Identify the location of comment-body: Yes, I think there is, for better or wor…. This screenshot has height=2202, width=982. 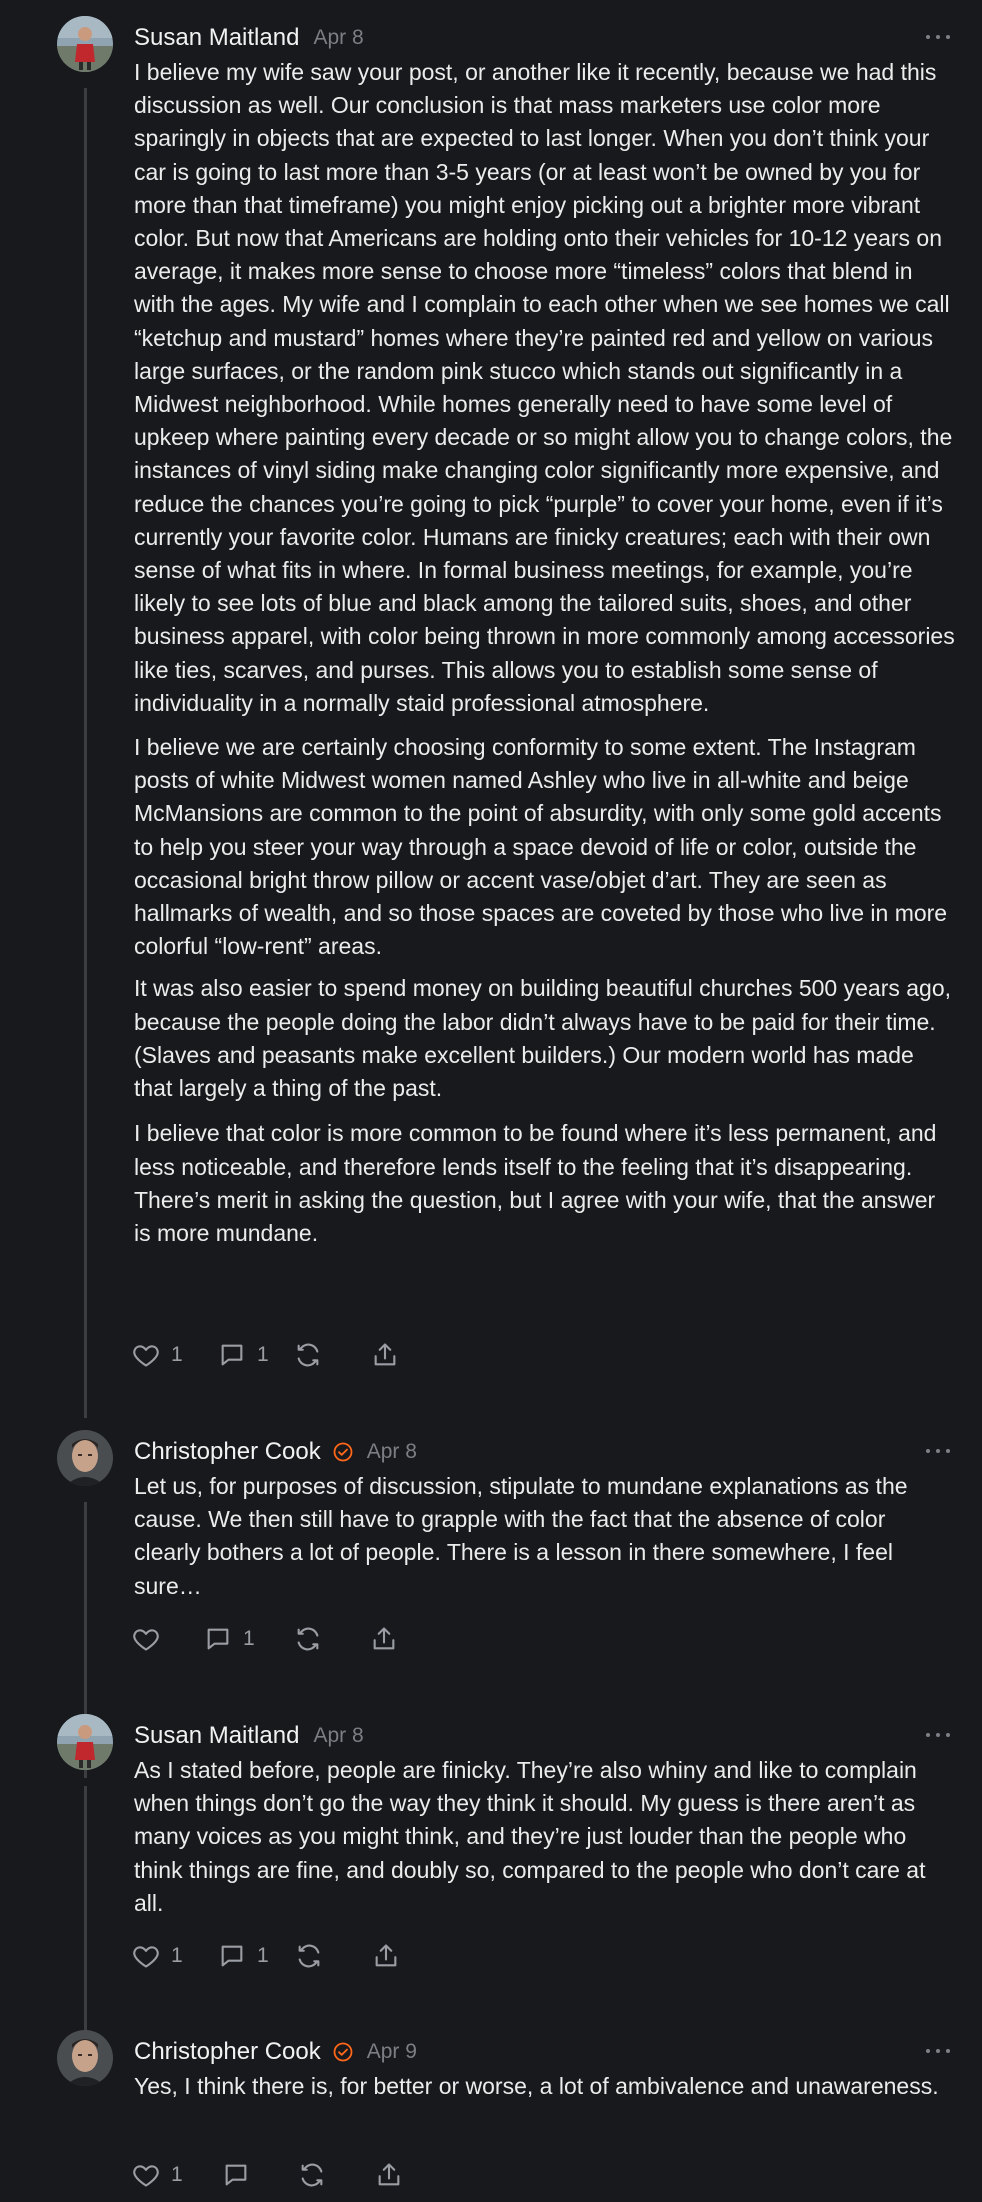
(545, 2086).